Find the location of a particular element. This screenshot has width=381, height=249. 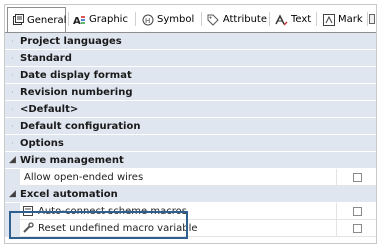

property-row-allow-open-ended-wires: Allow open-ended wires is located at coordinates (190, 177).